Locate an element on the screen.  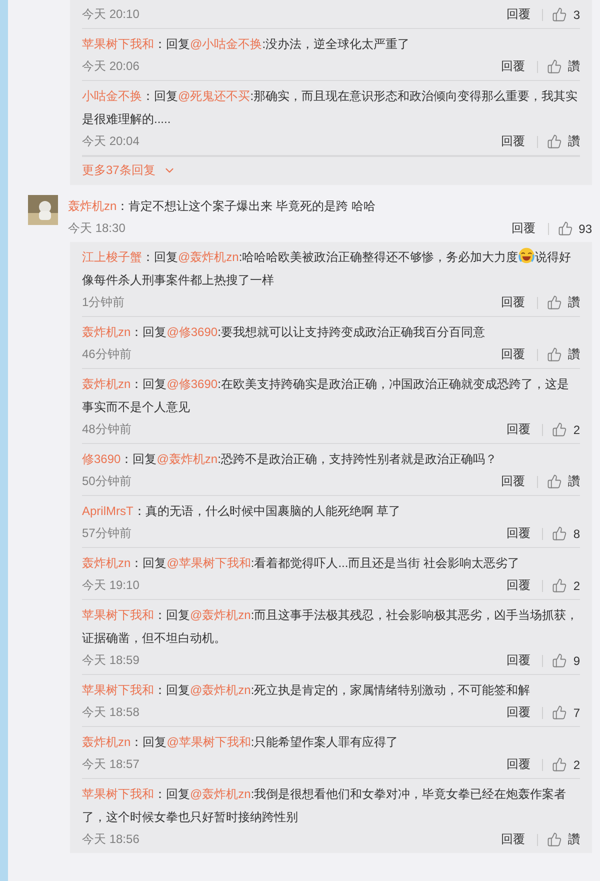
reply-text: 江上梭子蟹：回复@轰炸机zn:哈哈哈欧美被政治正确整得还不够惨，务必加大力度 说得好像每件杀人刑事案件都上热搜了一样 is located at coordinates (331, 269).